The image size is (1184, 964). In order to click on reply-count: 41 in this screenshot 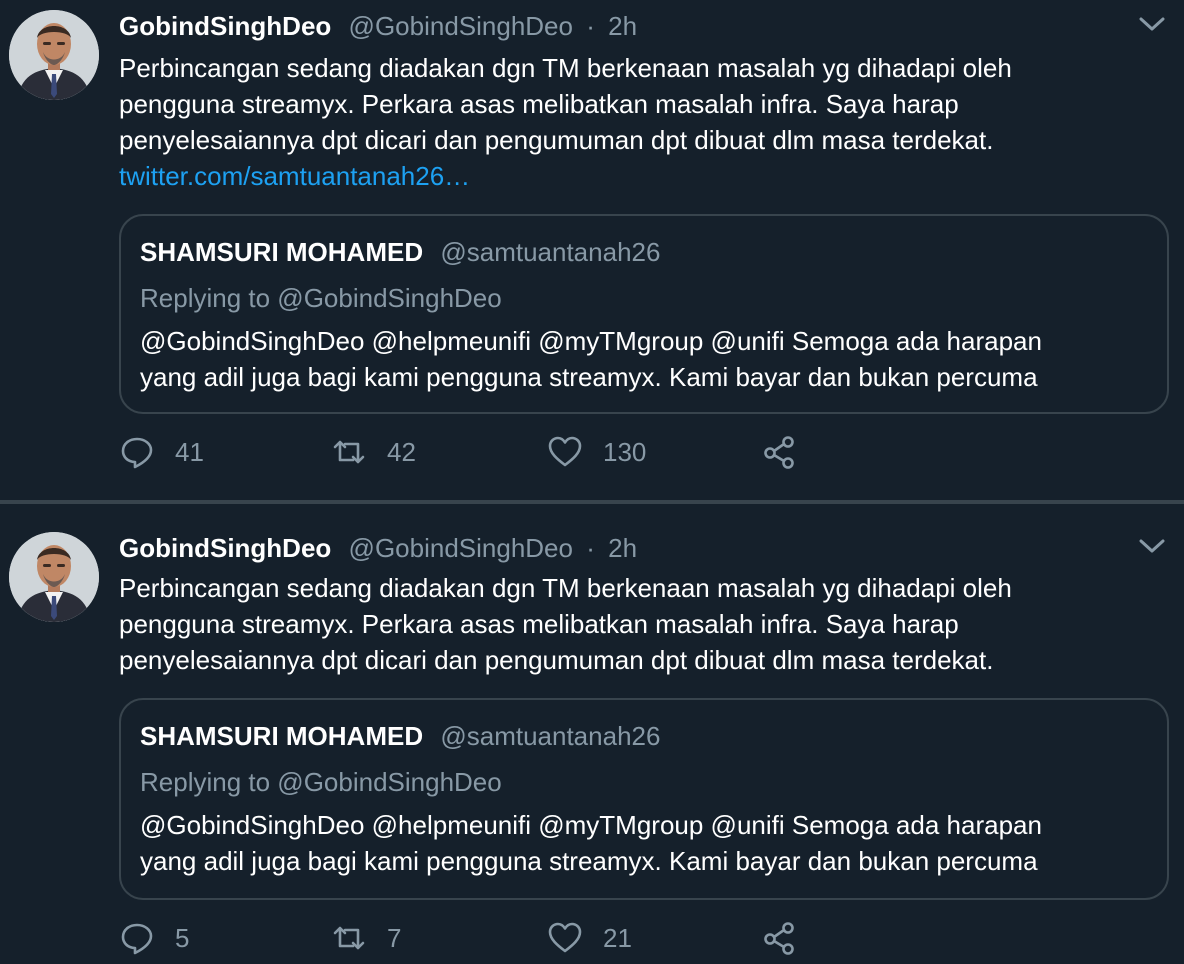, I will do `click(189, 451)`.